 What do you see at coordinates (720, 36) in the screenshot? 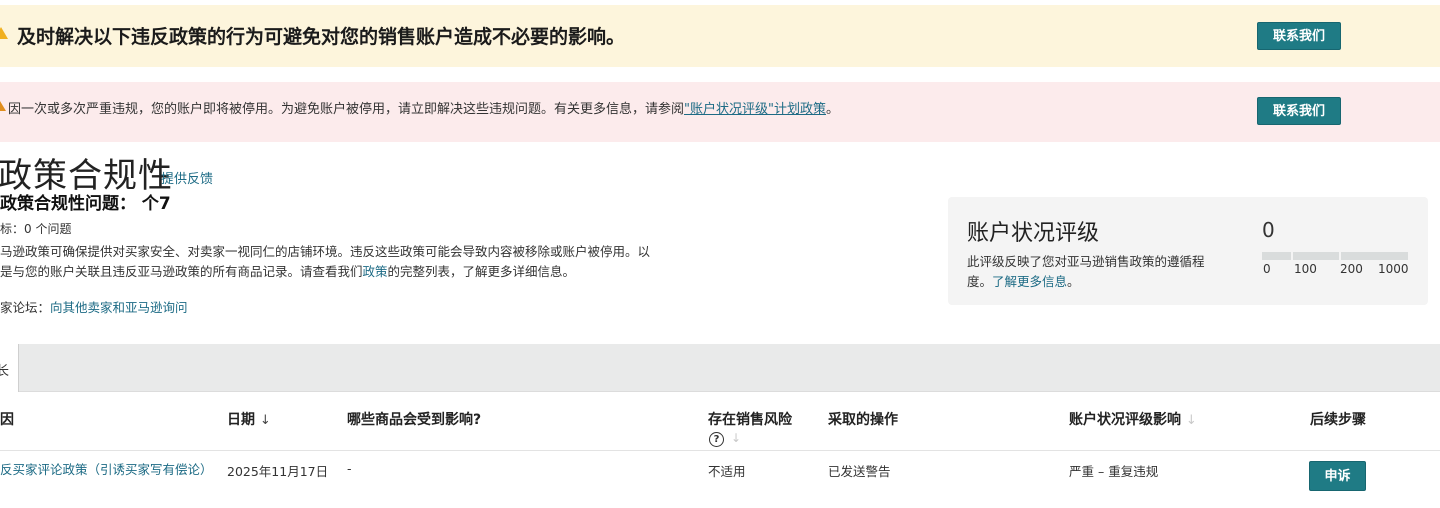
I see `policy-warning-banner: 及时解决以下违反政策的行为可避免对您的销售账户造成不必要的影响。 联系我们` at bounding box center [720, 36].